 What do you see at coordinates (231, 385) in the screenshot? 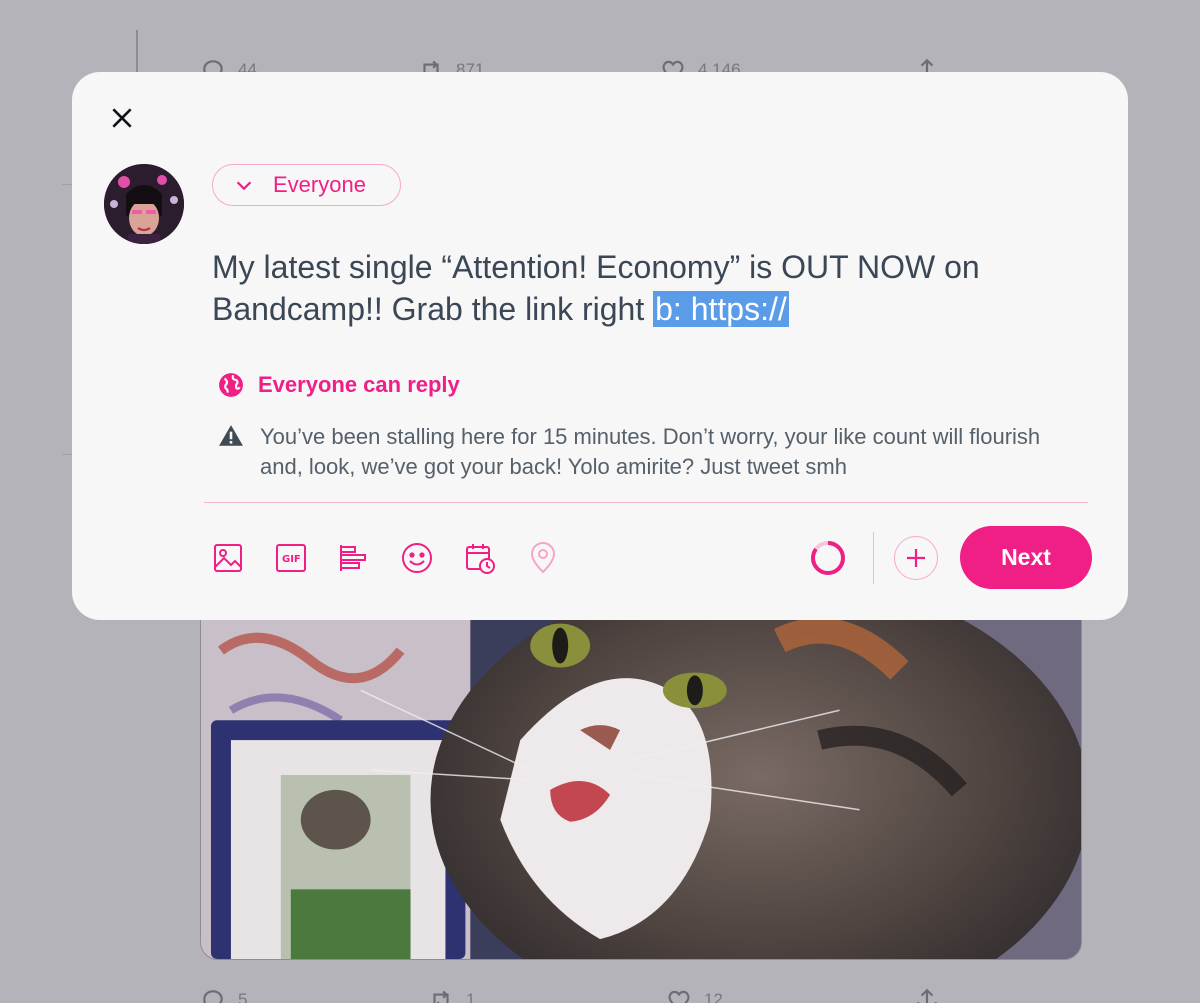
I see `globe-icon` at bounding box center [231, 385].